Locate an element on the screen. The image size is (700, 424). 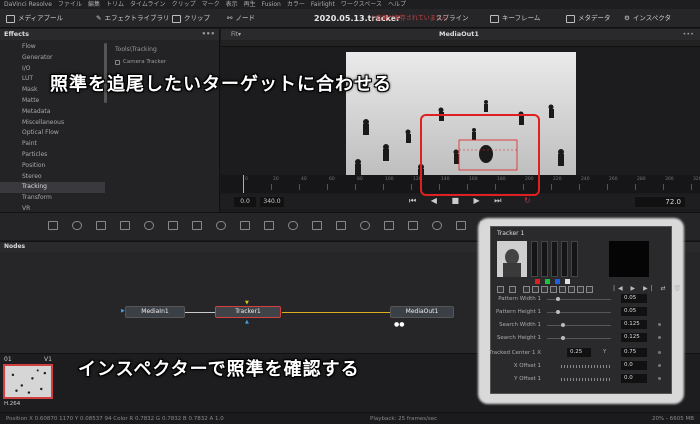
effects-category-item: Miscellaneous is located at coordinates (52, 123).